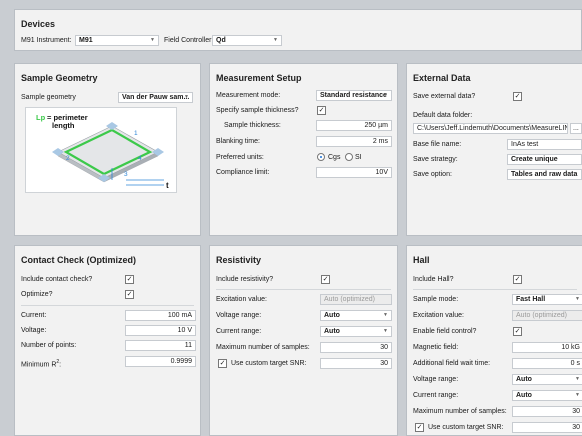 The height and width of the screenshot is (436, 582). Describe the element at coordinates (547, 299) in the screenshot. I see `sample-mode-select: Fast Hall ▼` at that location.